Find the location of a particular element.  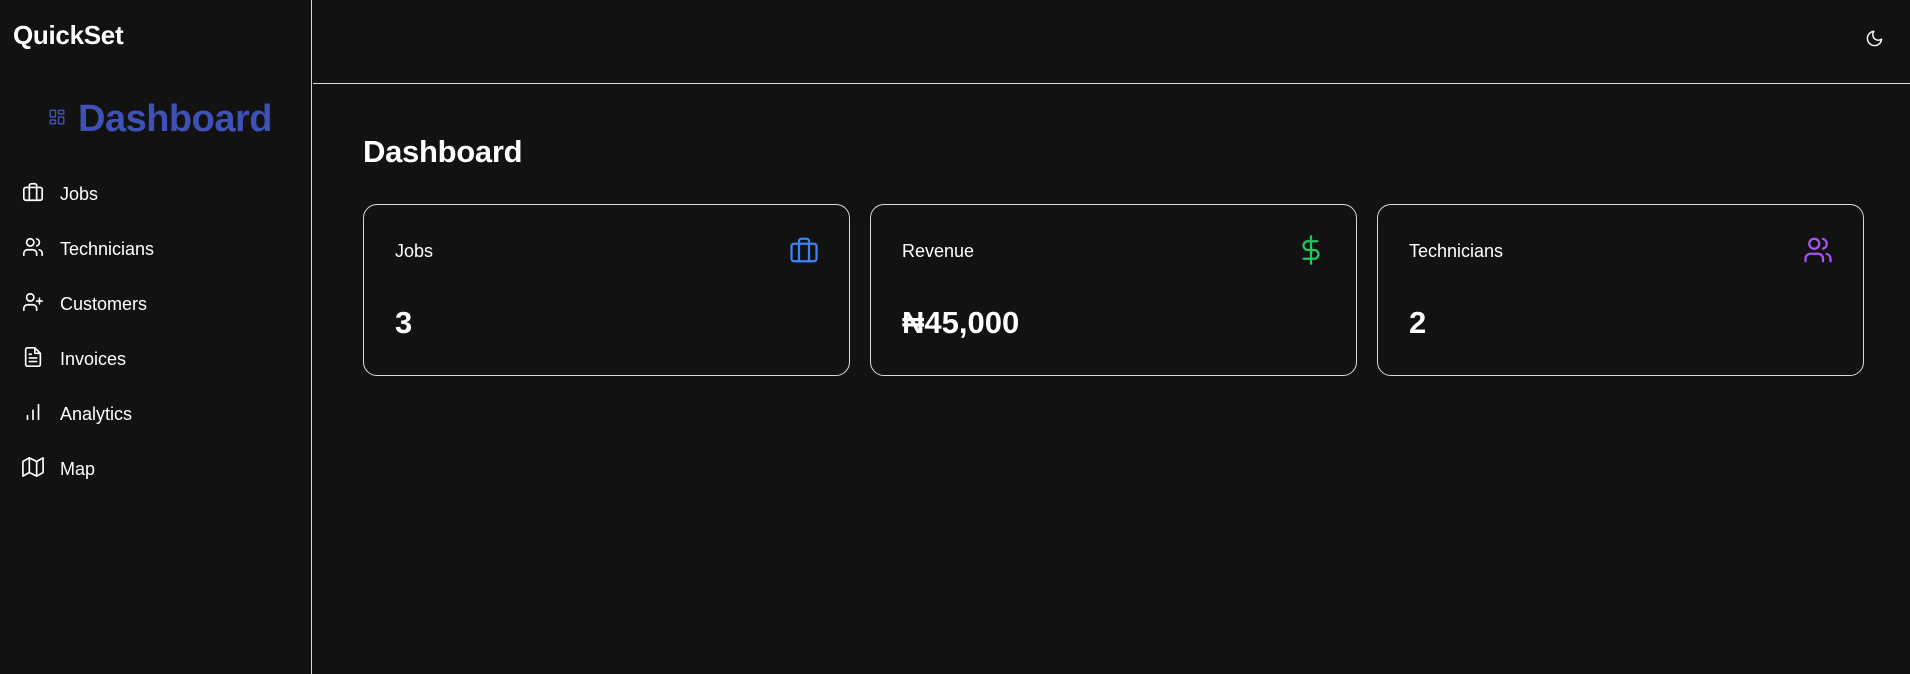

bar-chart-icon is located at coordinates (33, 414).